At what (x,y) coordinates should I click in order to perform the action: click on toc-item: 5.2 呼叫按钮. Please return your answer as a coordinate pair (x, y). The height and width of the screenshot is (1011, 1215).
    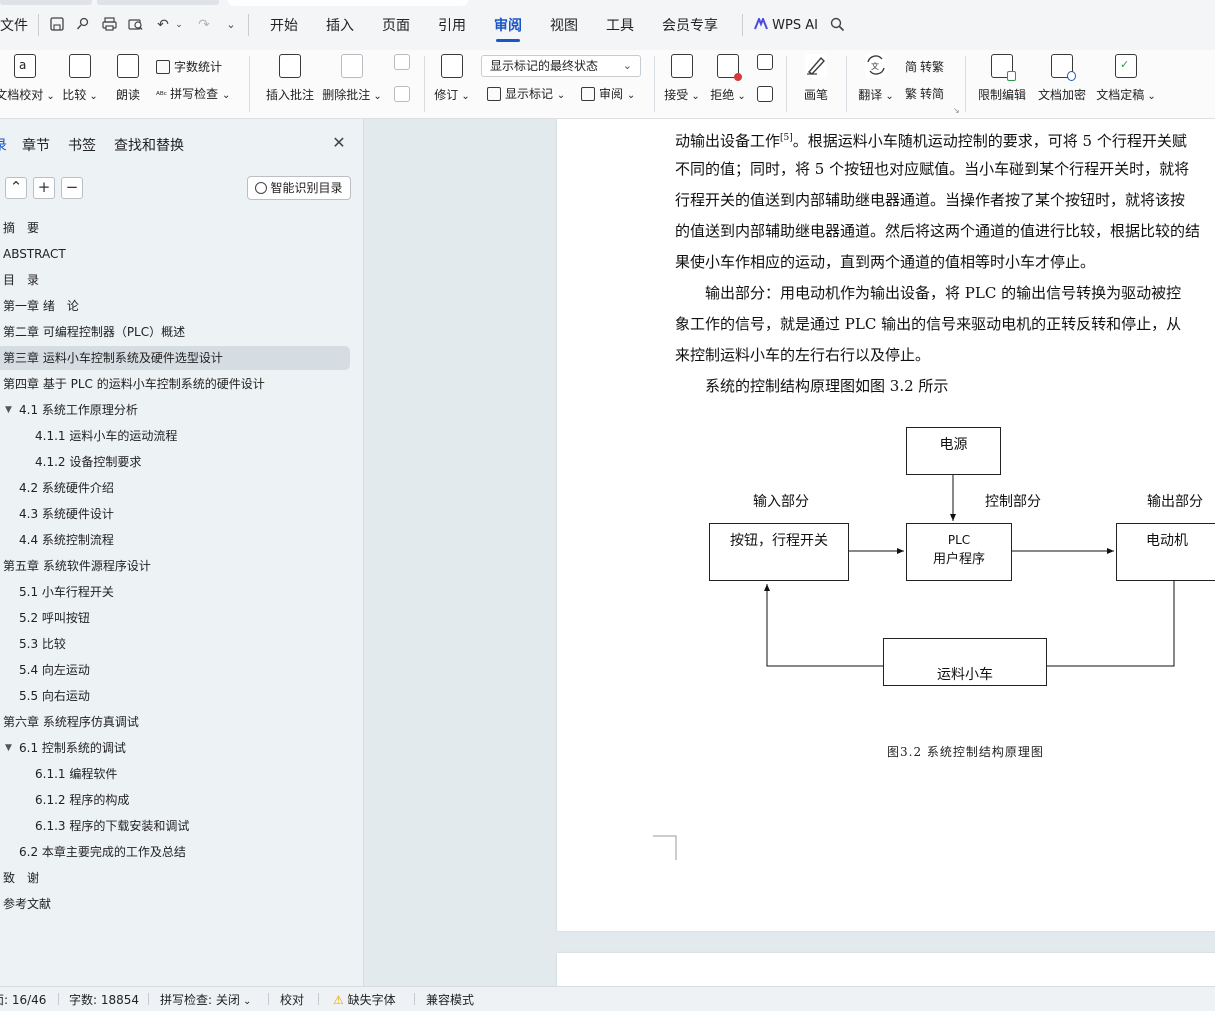
    Looking at the image, I should click on (175, 618).